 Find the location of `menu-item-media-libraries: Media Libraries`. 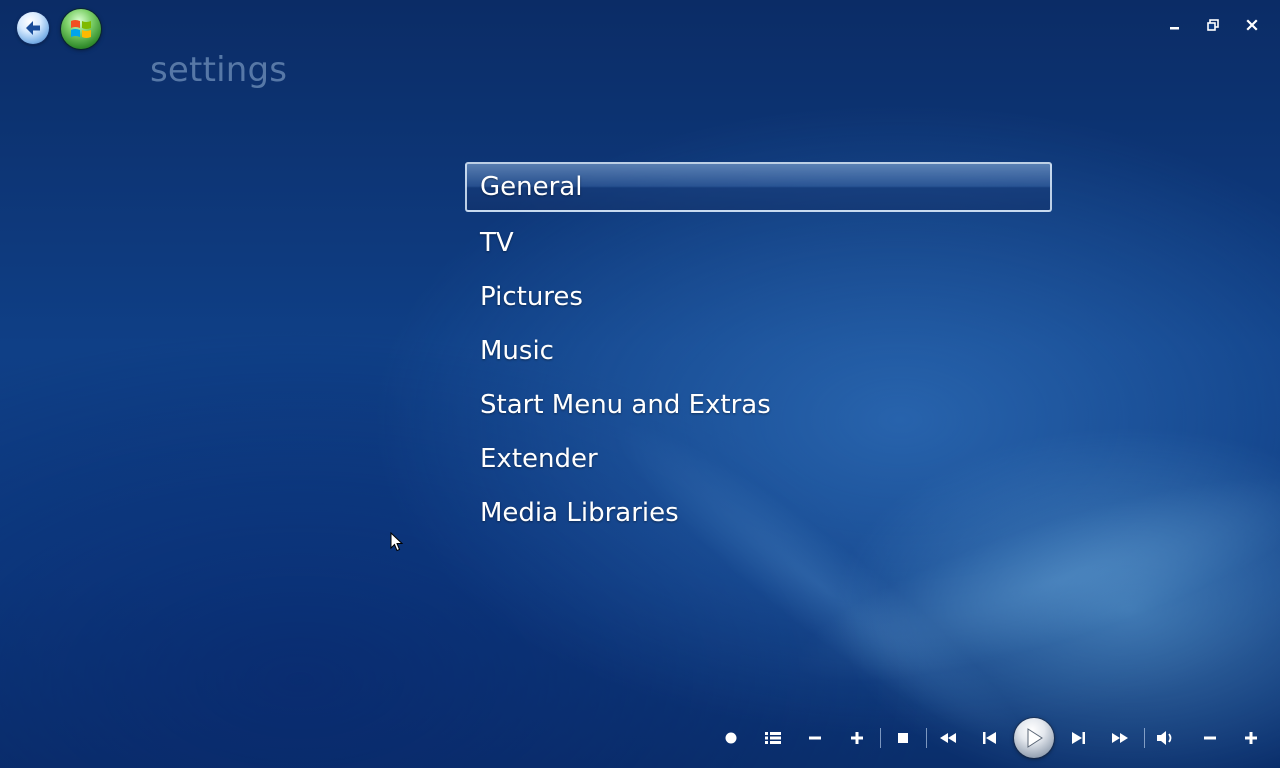

menu-item-media-libraries: Media Libraries is located at coordinates (758, 513).